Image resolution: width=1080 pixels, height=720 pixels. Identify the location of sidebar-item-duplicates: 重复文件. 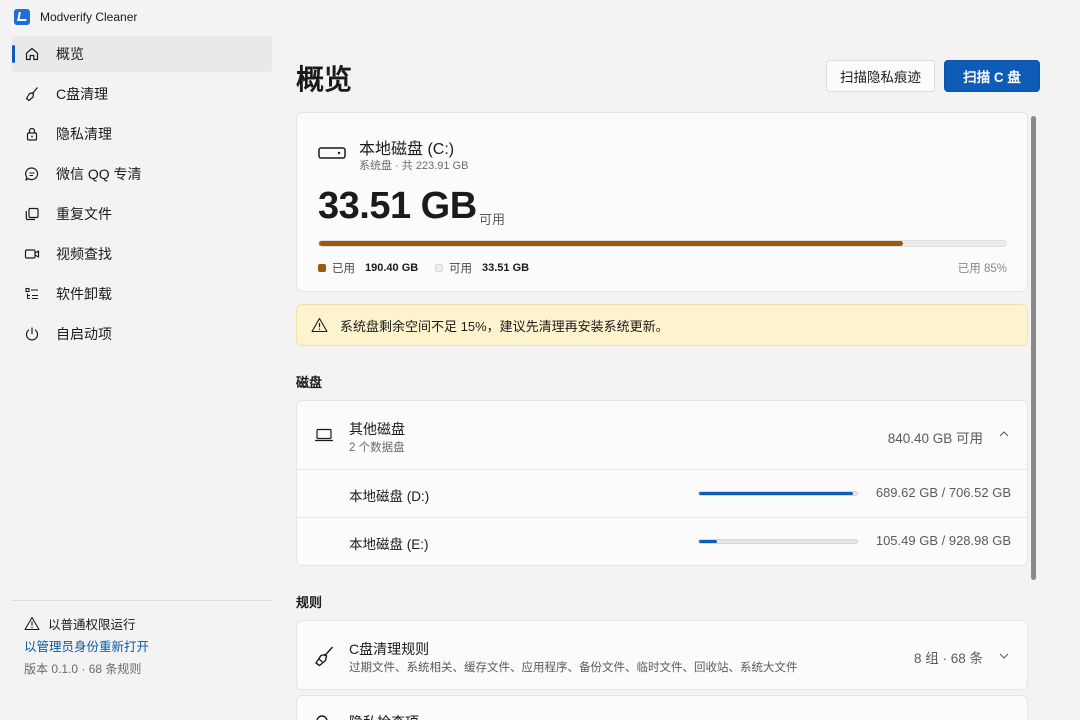
(142, 214).